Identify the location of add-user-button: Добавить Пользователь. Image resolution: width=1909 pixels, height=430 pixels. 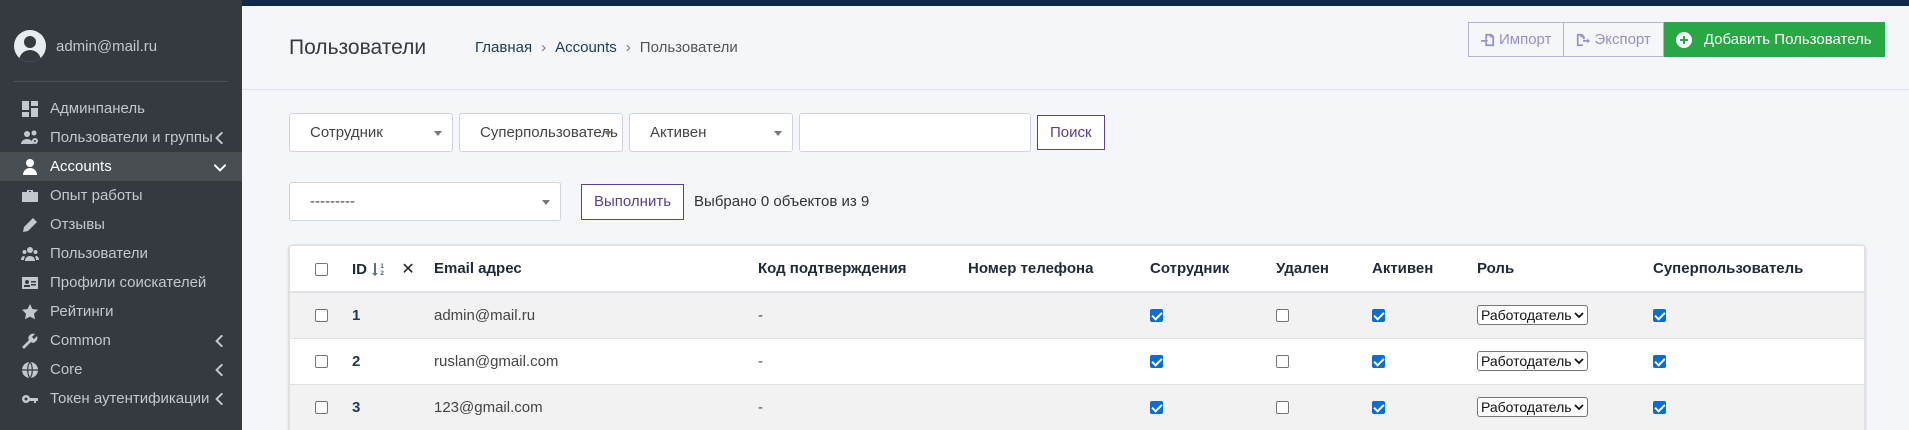
(1774, 39).